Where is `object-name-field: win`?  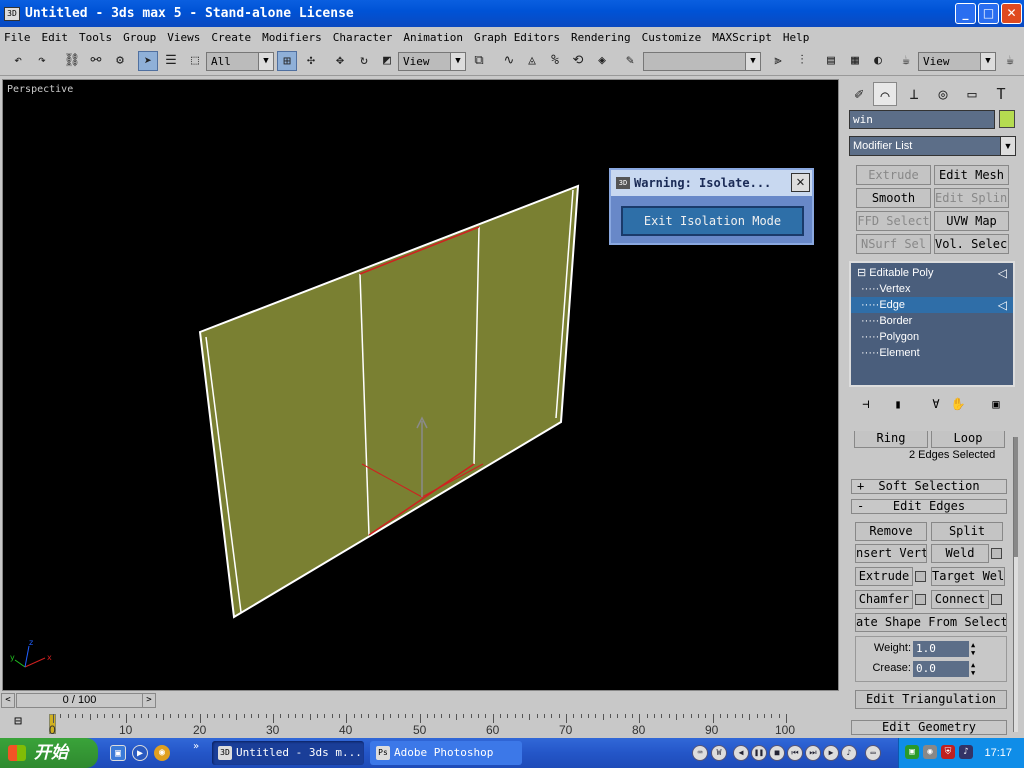
object-name-field: win is located at coordinates (922, 119).